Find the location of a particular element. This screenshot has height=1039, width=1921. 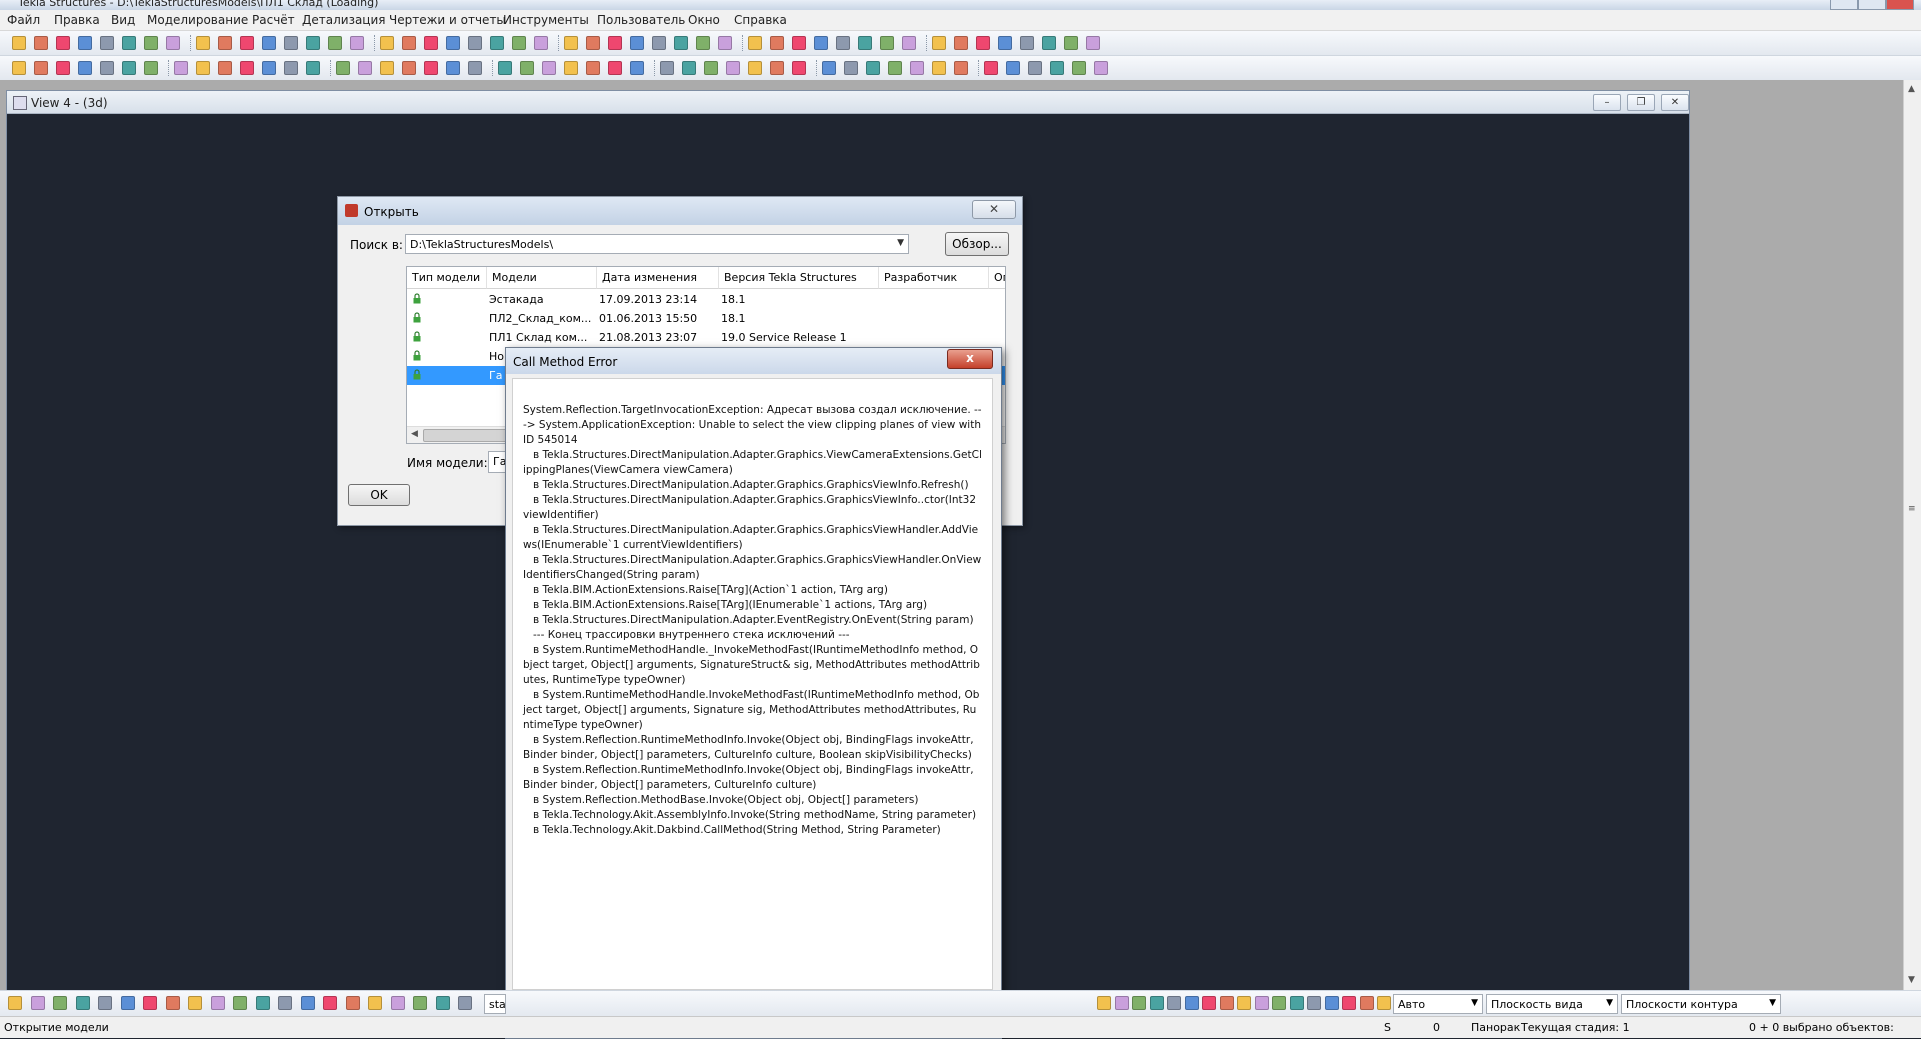

scroll-down-icon: ▼ is located at coordinates (1913, 980).